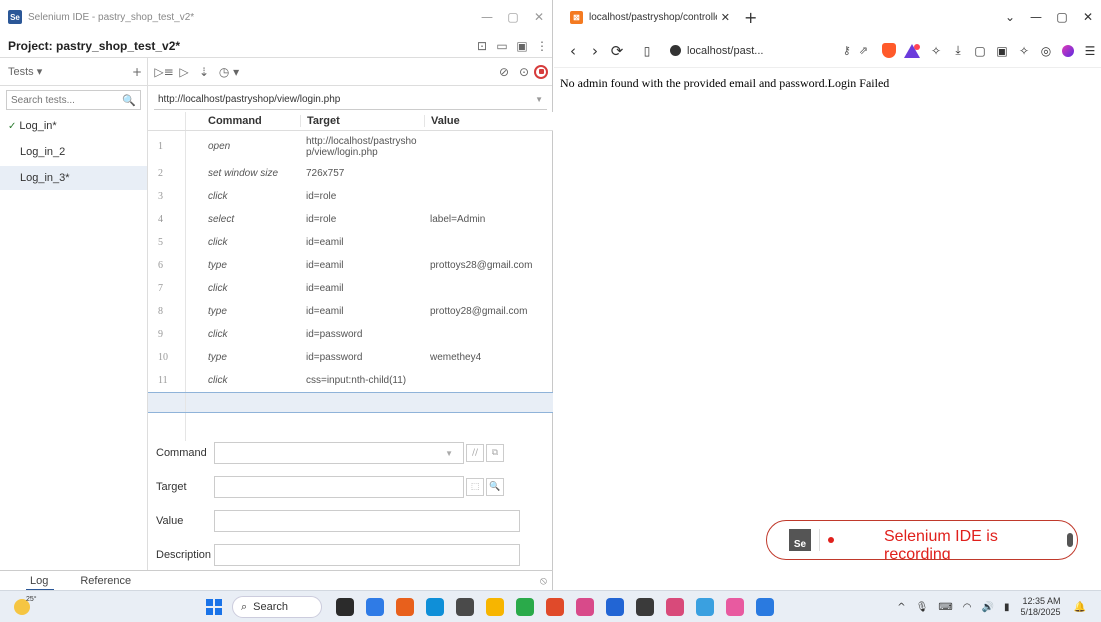  I want to click on close-button: ✕, so click(539, 17).